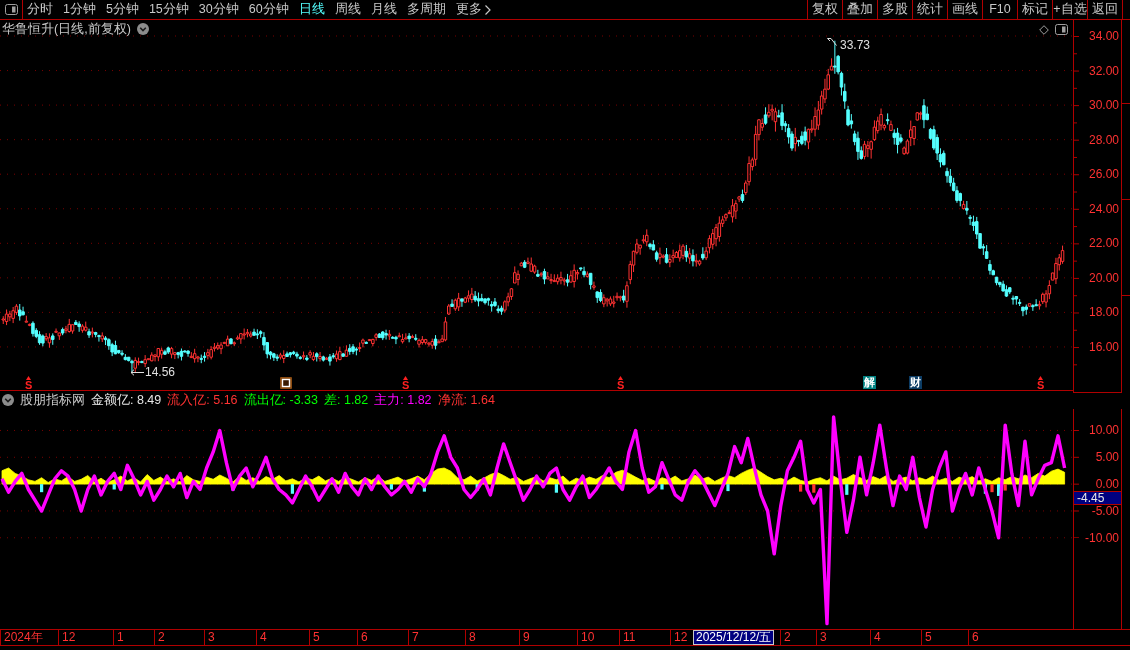 Image resolution: width=1130 pixels, height=650 pixels. I want to click on chart-title: 华鲁恒升(日线,前复权), so click(66, 29).